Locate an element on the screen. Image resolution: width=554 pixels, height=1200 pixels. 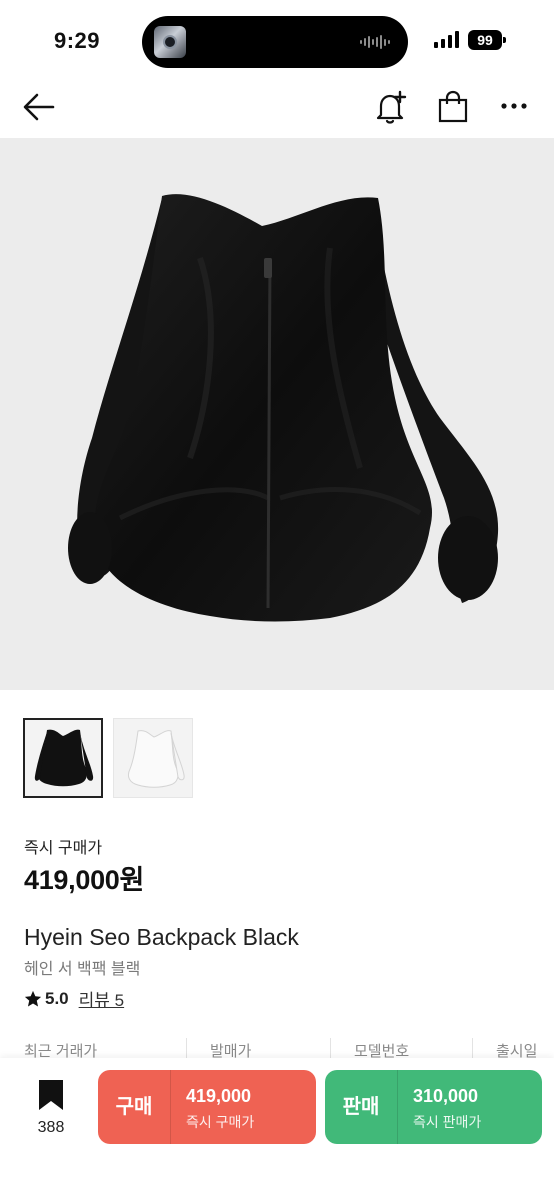
shopping-bag-icon is located at coordinates (453, 107).